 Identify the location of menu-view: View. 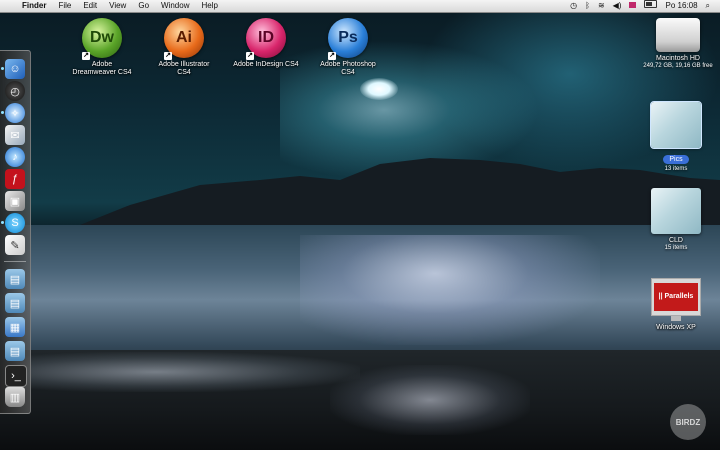
(117, 6).